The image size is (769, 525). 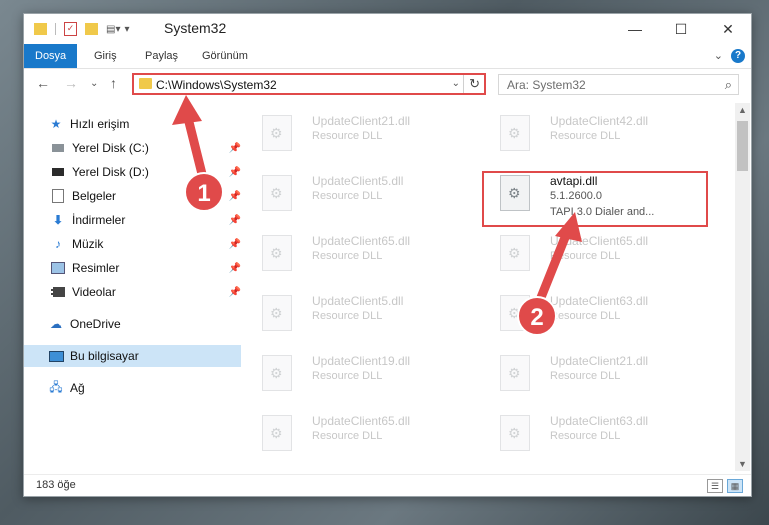 I want to click on tab-home: Giriş, so click(x=105, y=56).